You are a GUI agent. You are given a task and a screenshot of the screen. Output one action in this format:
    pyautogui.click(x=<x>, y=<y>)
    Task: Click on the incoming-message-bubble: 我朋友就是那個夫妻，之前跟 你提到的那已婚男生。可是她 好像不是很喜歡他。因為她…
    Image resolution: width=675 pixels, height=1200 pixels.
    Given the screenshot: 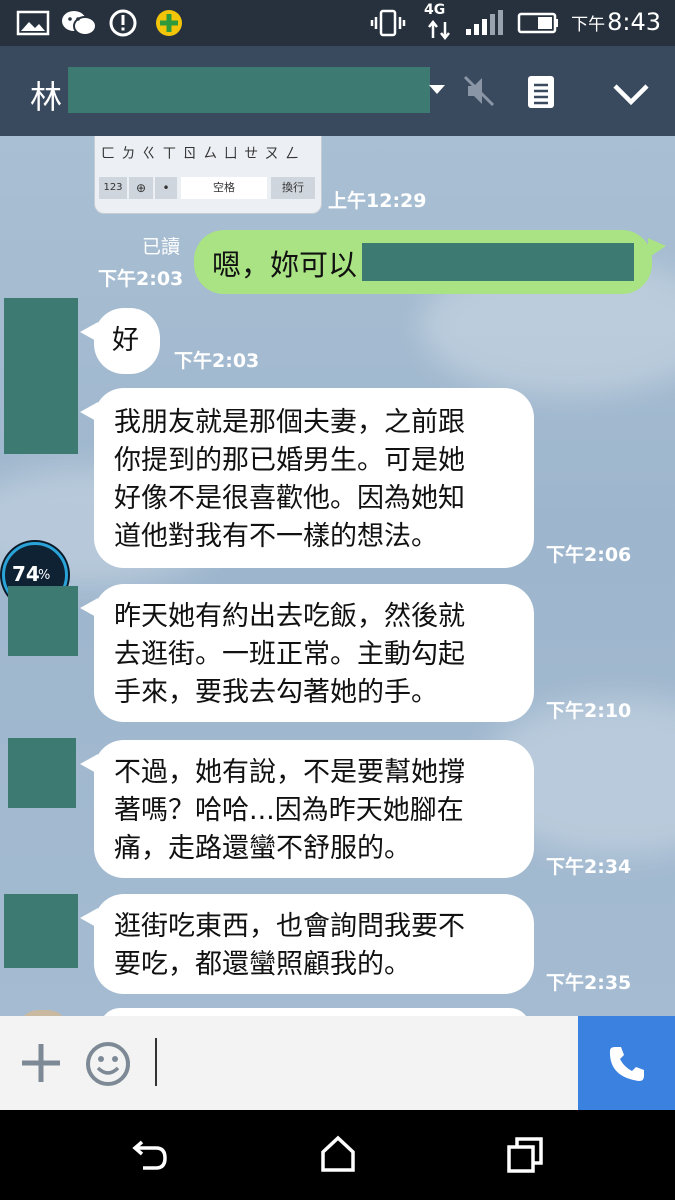 What is the action you would take?
    pyautogui.click(x=307, y=478)
    